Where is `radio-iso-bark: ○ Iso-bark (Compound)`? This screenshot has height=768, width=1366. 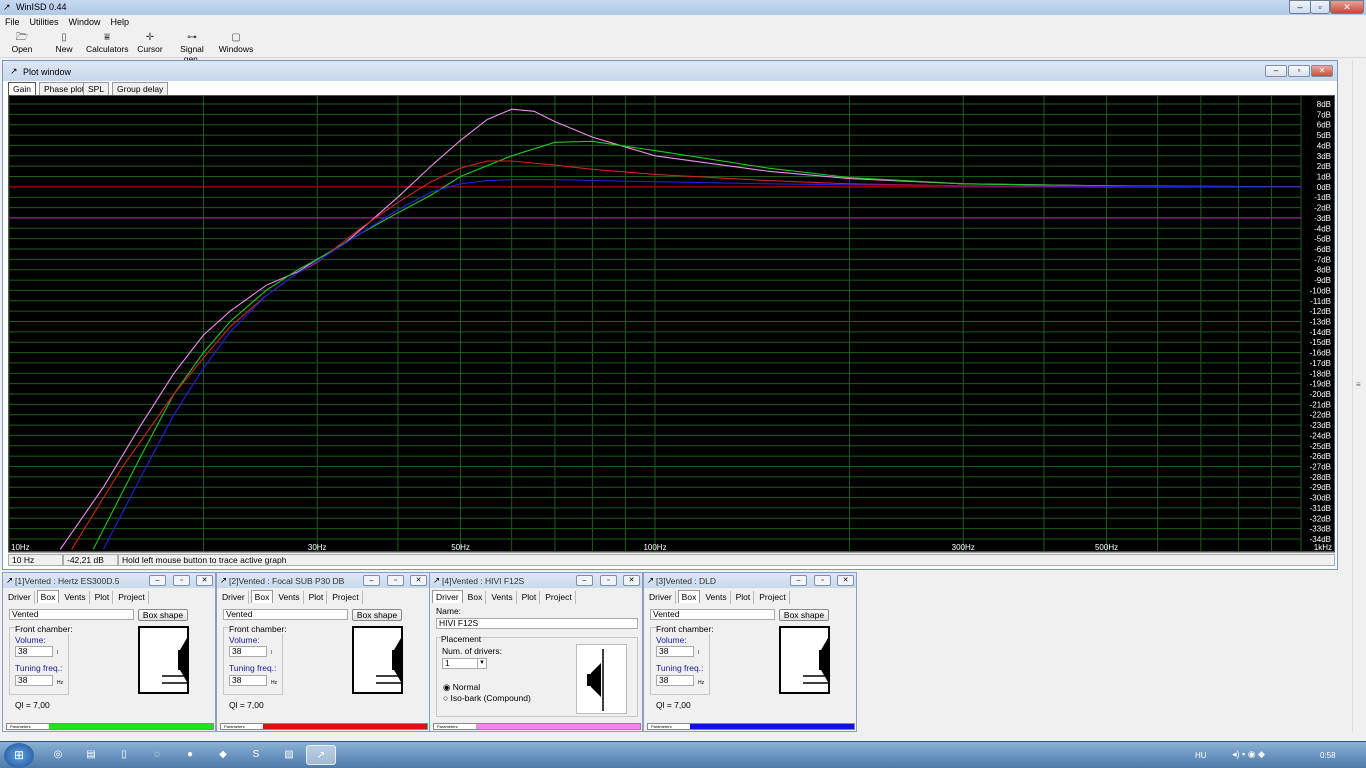
radio-iso-bark: ○ Iso-bark (Compound) is located at coordinates (487, 698).